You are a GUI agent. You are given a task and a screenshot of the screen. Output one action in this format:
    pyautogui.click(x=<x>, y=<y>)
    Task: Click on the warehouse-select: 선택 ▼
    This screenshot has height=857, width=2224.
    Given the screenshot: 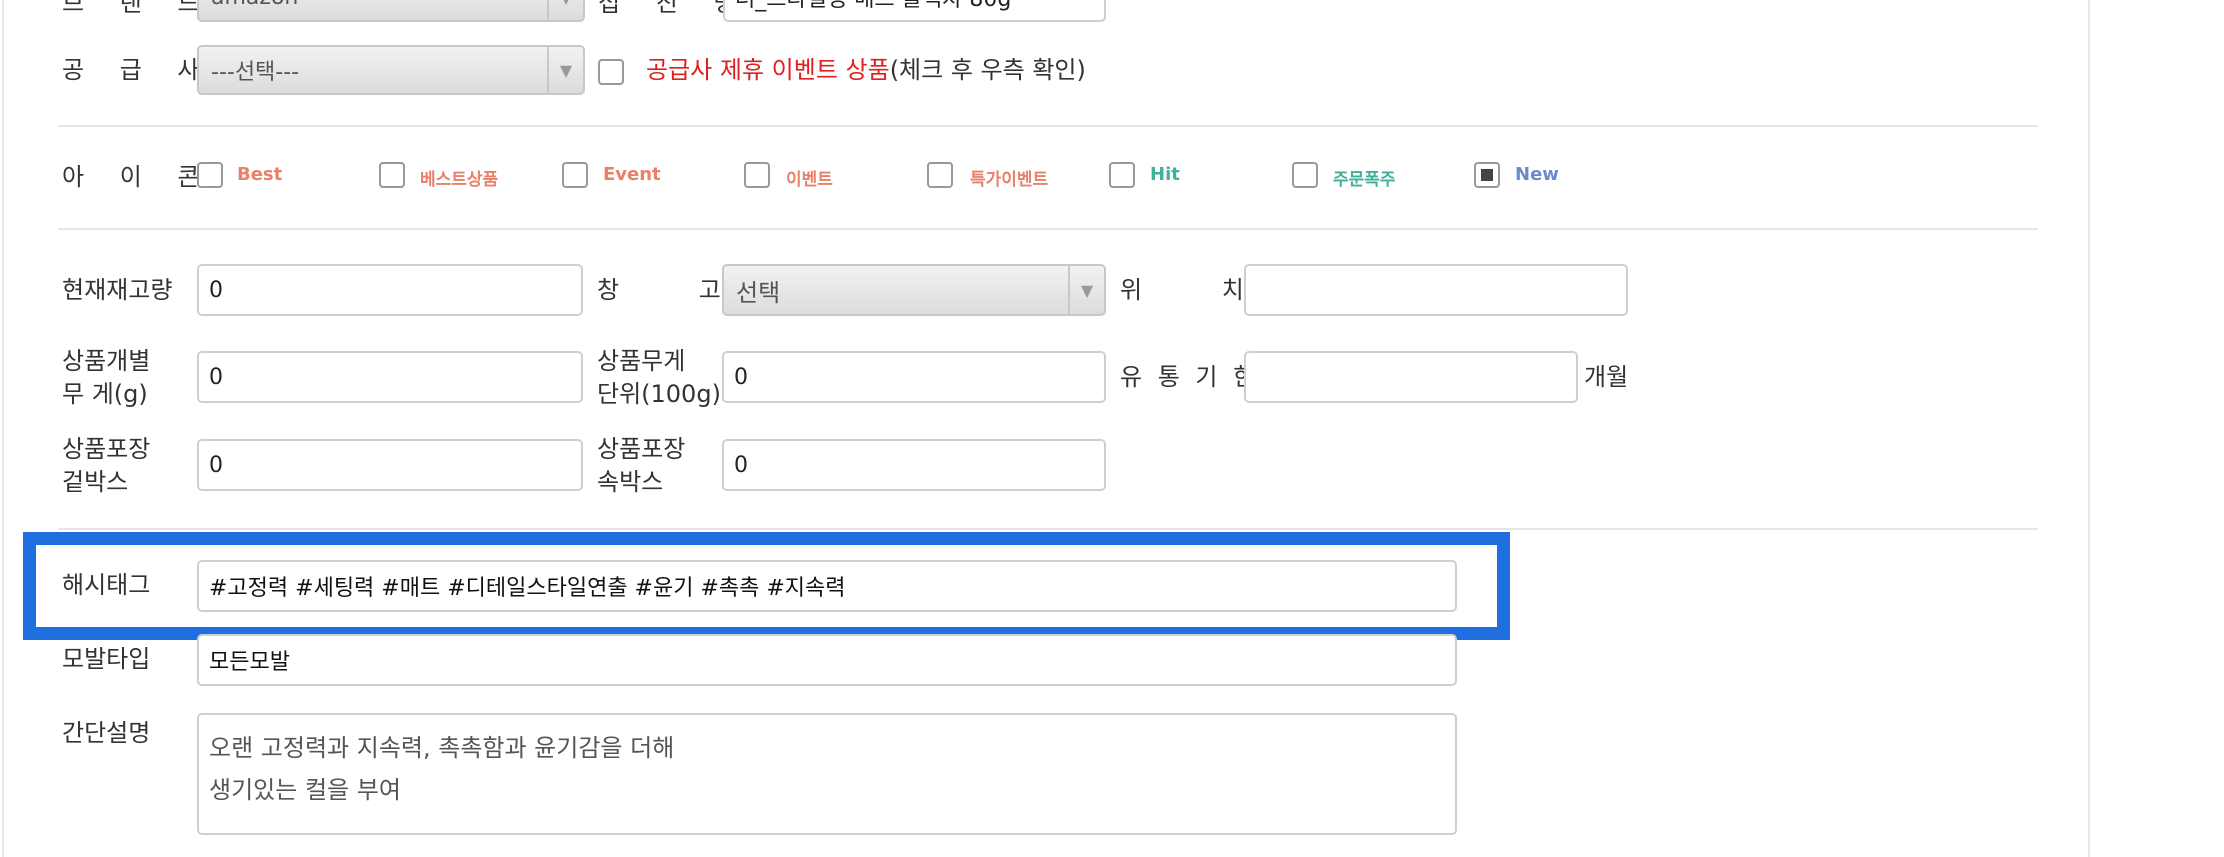 What is the action you would take?
    pyautogui.click(x=914, y=290)
    